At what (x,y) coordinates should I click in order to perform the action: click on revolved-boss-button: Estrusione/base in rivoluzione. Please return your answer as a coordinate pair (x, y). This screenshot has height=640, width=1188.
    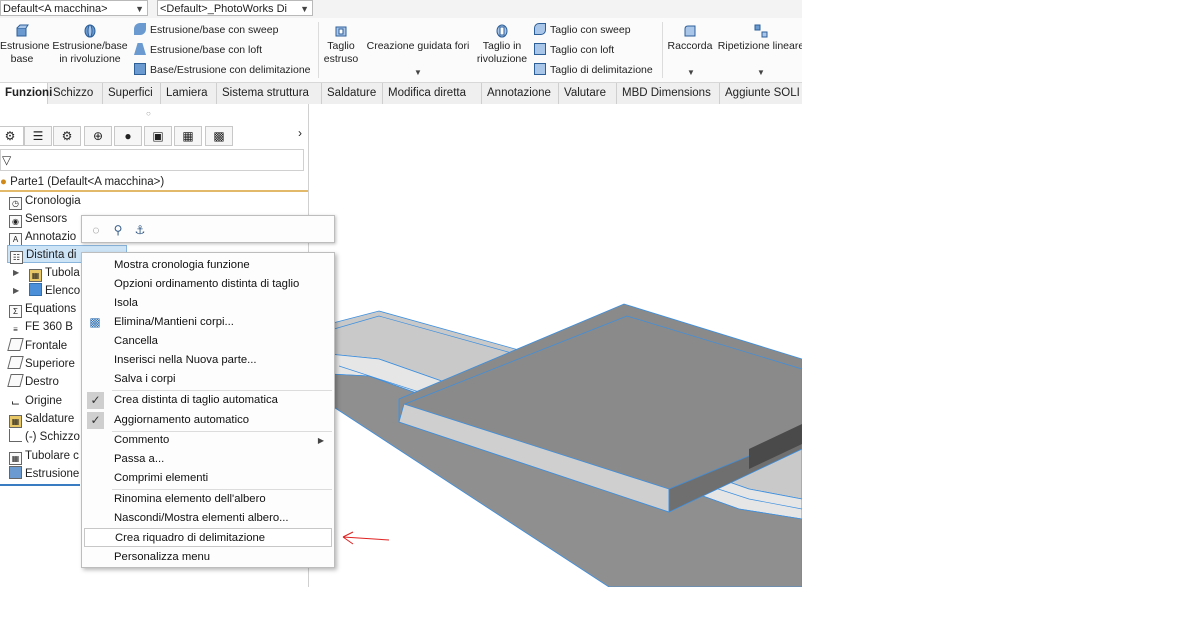
    Looking at the image, I should click on (90, 45).